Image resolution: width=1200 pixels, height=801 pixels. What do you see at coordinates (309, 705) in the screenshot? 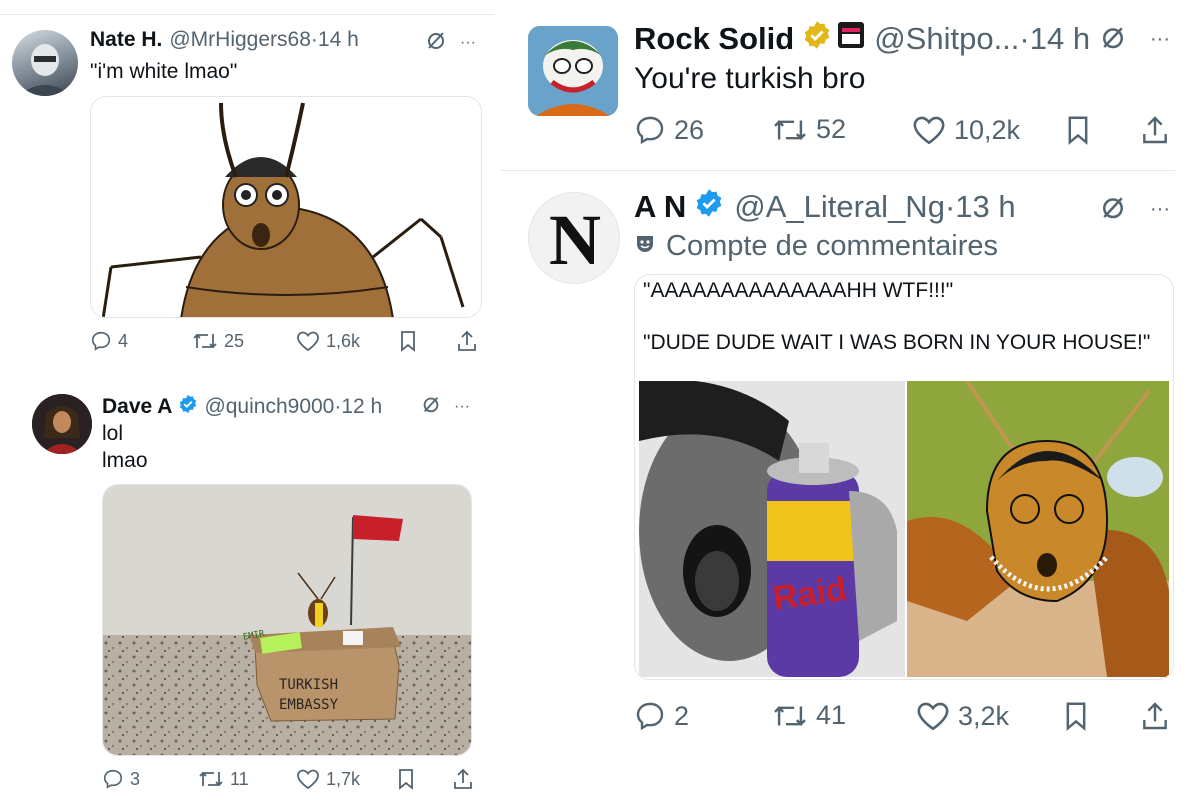
I see `box-label-line-2: EMBASSY` at bounding box center [309, 705].